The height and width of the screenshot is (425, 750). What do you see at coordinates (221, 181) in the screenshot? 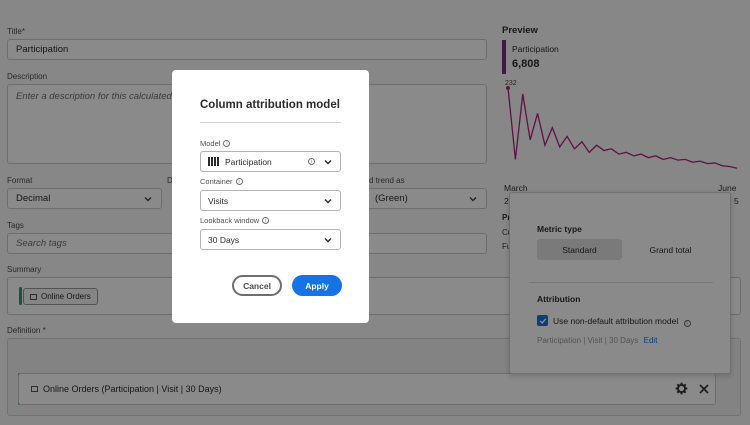
I see `container-label: Container i` at bounding box center [221, 181].